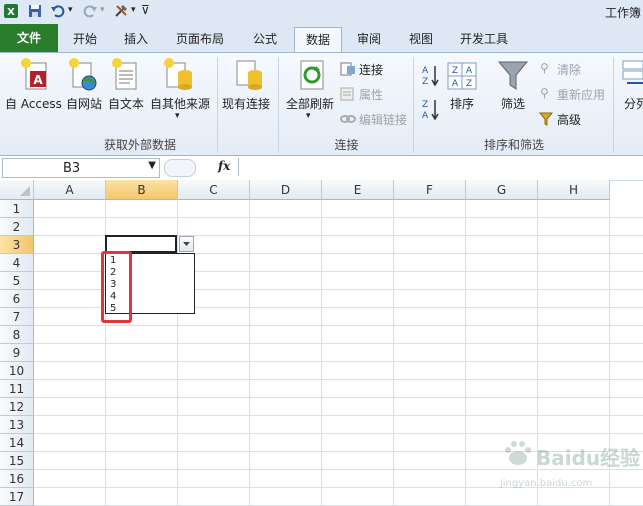 Image resolution: width=643 pixels, height=506 pixels. I want to click on refresh-all-dropdown-icon: ▾, so click(308, 116).